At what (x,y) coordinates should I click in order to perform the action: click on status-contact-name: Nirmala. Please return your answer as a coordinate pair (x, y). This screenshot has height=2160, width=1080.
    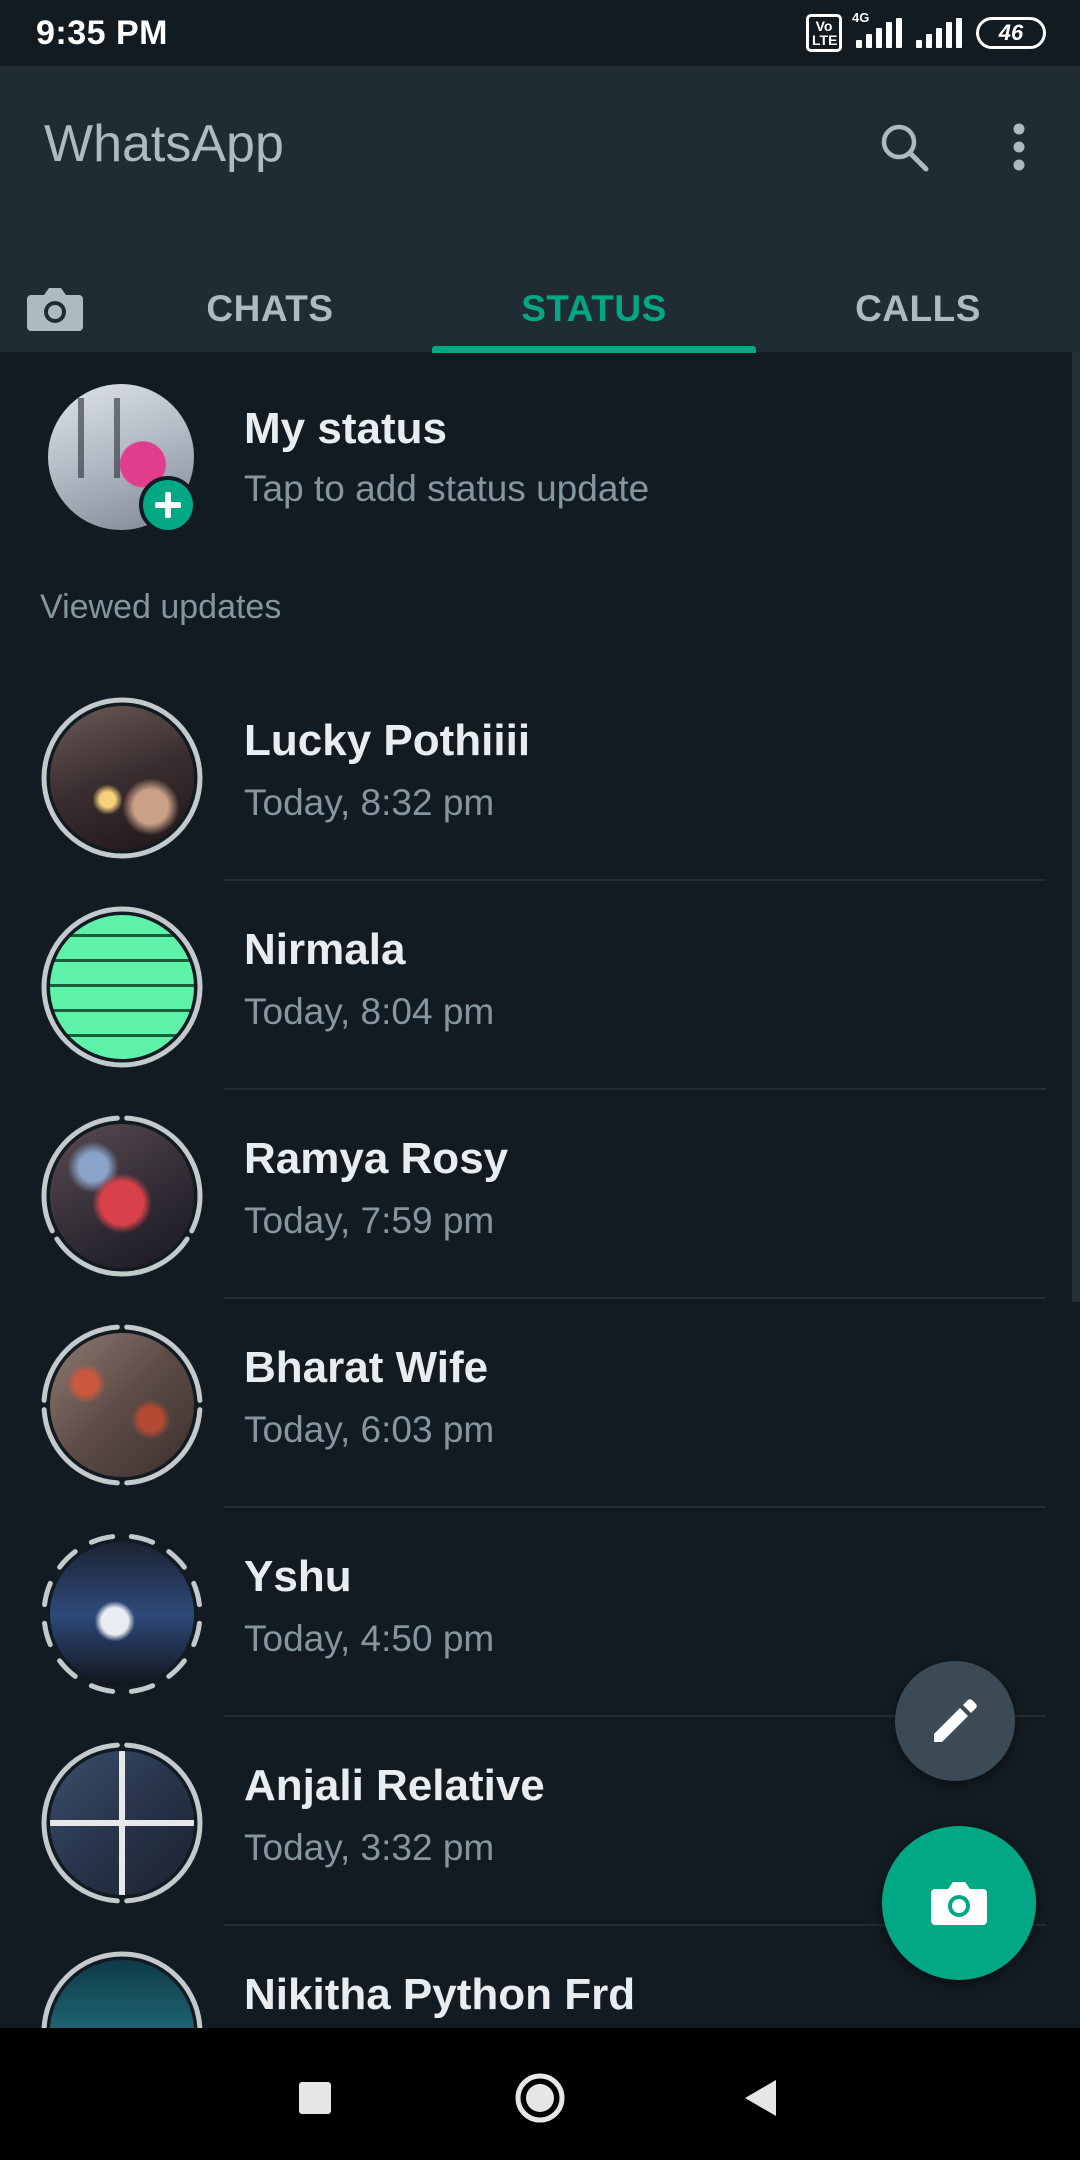
    Looking at the image, I should click on (325, 949).